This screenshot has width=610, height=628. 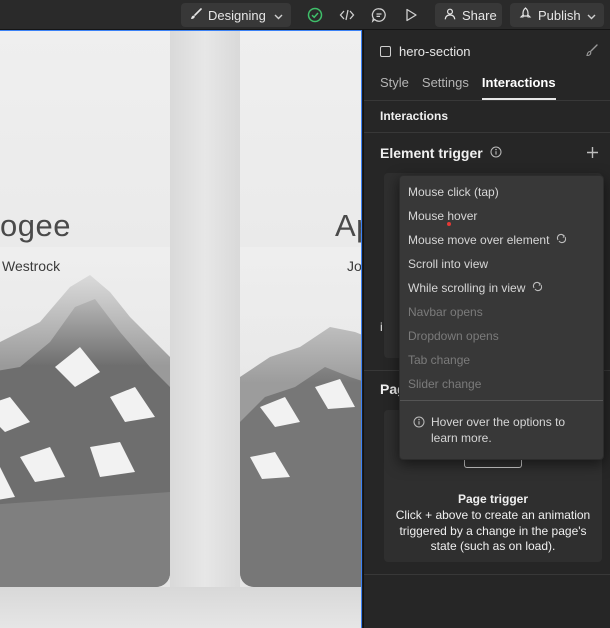 I want to click on option-label: Navbar opens, so click(x=445, y=312).